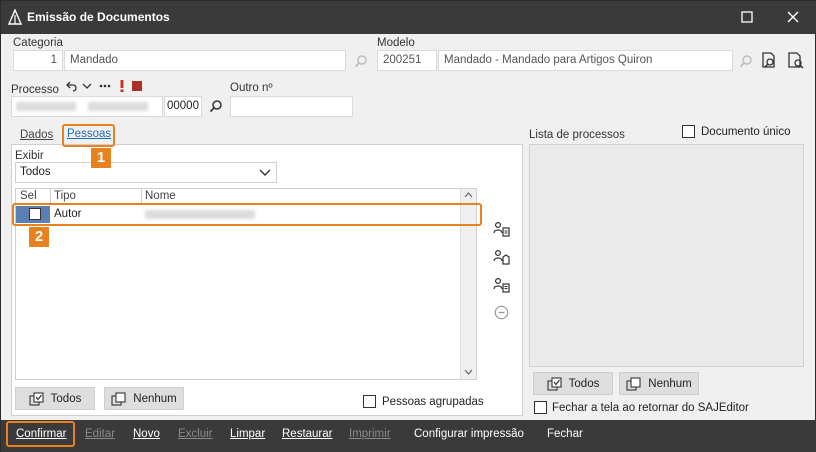  I want to click on highlight-pessoas-tab, so click(88, 135).